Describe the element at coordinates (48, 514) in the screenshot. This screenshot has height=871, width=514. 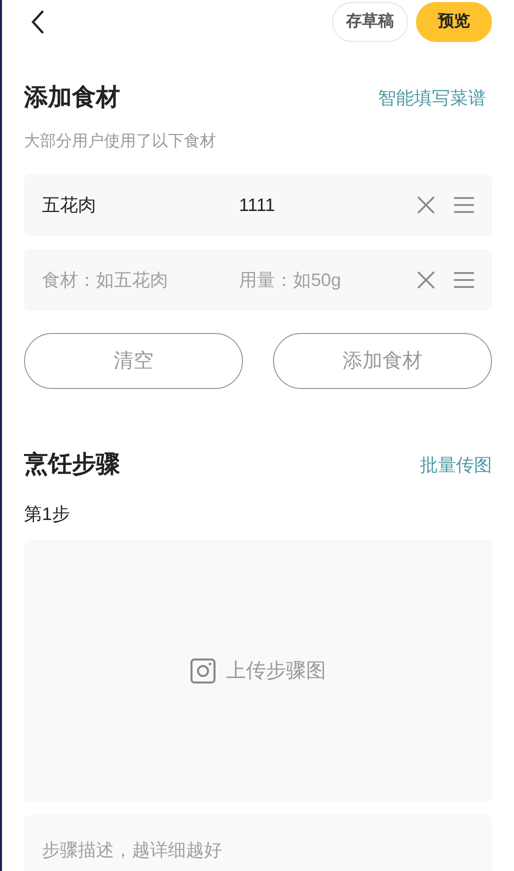
I see `step-label: 第1步` at that location.